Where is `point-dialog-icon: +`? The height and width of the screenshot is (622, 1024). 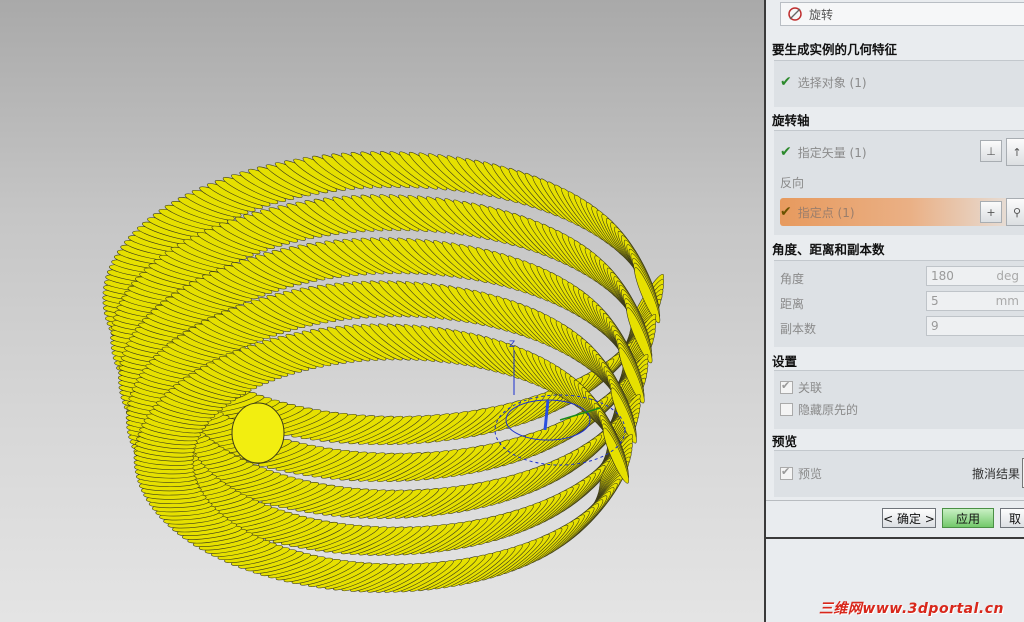
point-dialog-icon: + is located at coordinates (991, 212).